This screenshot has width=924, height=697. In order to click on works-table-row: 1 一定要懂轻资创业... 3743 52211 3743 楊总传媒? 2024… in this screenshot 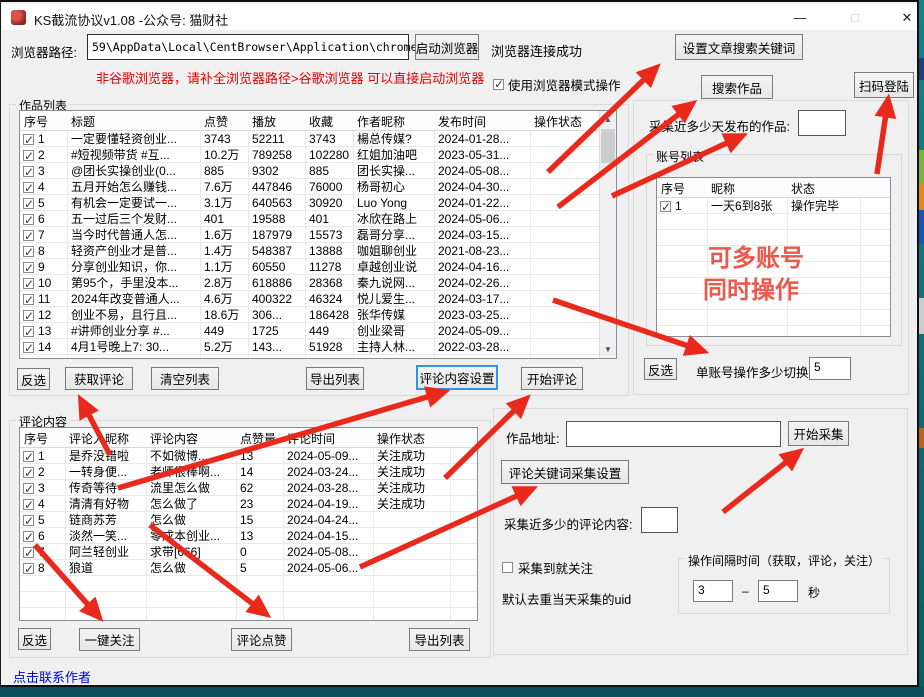, I will do `click(309, 139)`.